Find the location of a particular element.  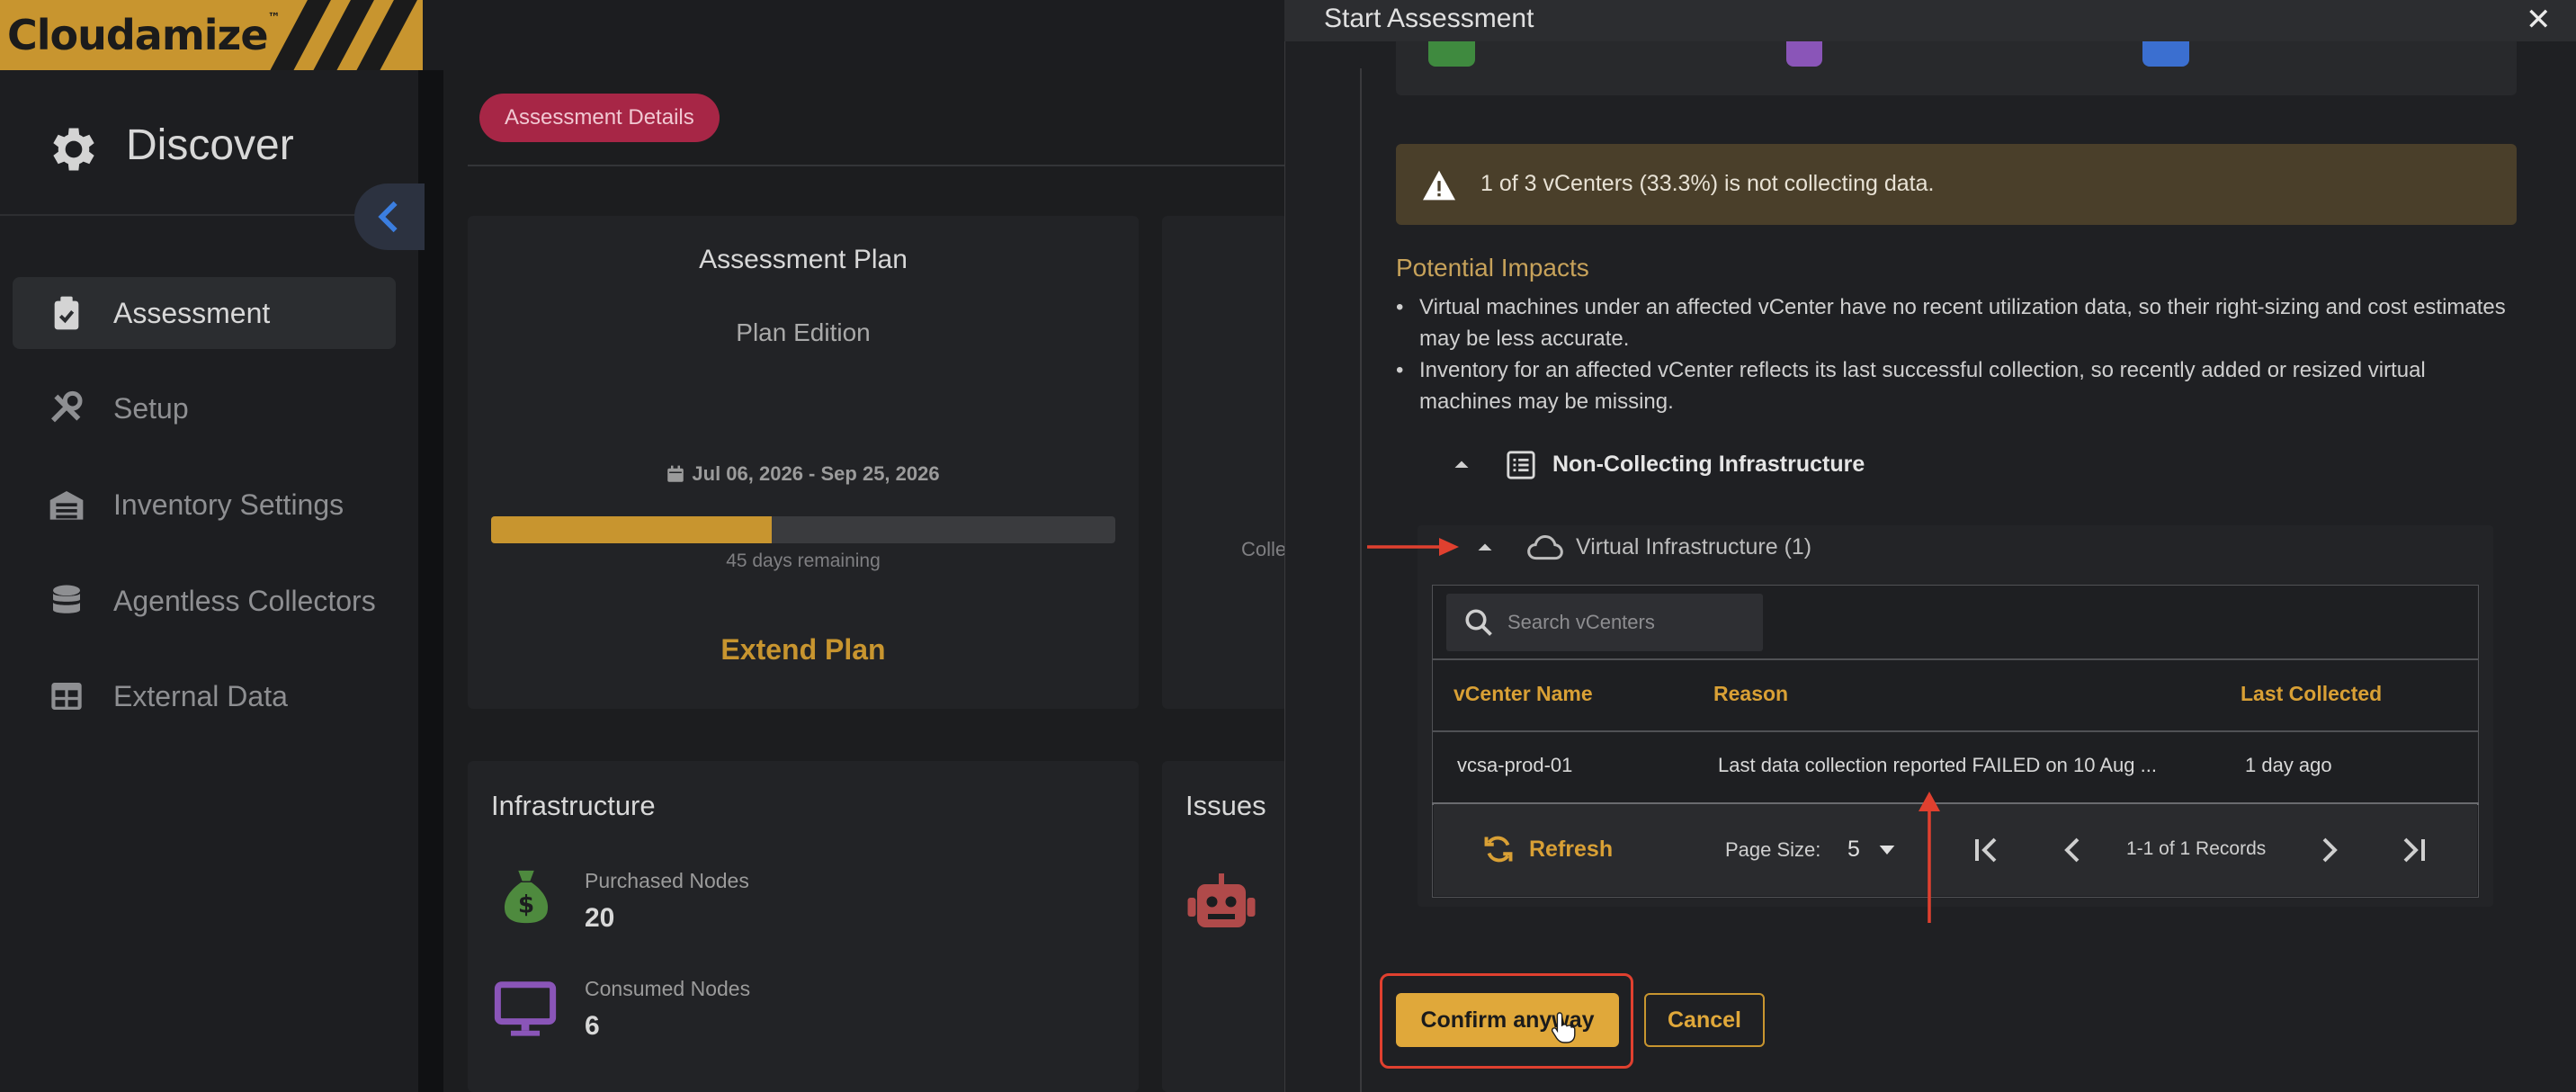

virtual-infrastructure-label: Virtual Infrastructure (1) is located at coordinates (1693, 547).